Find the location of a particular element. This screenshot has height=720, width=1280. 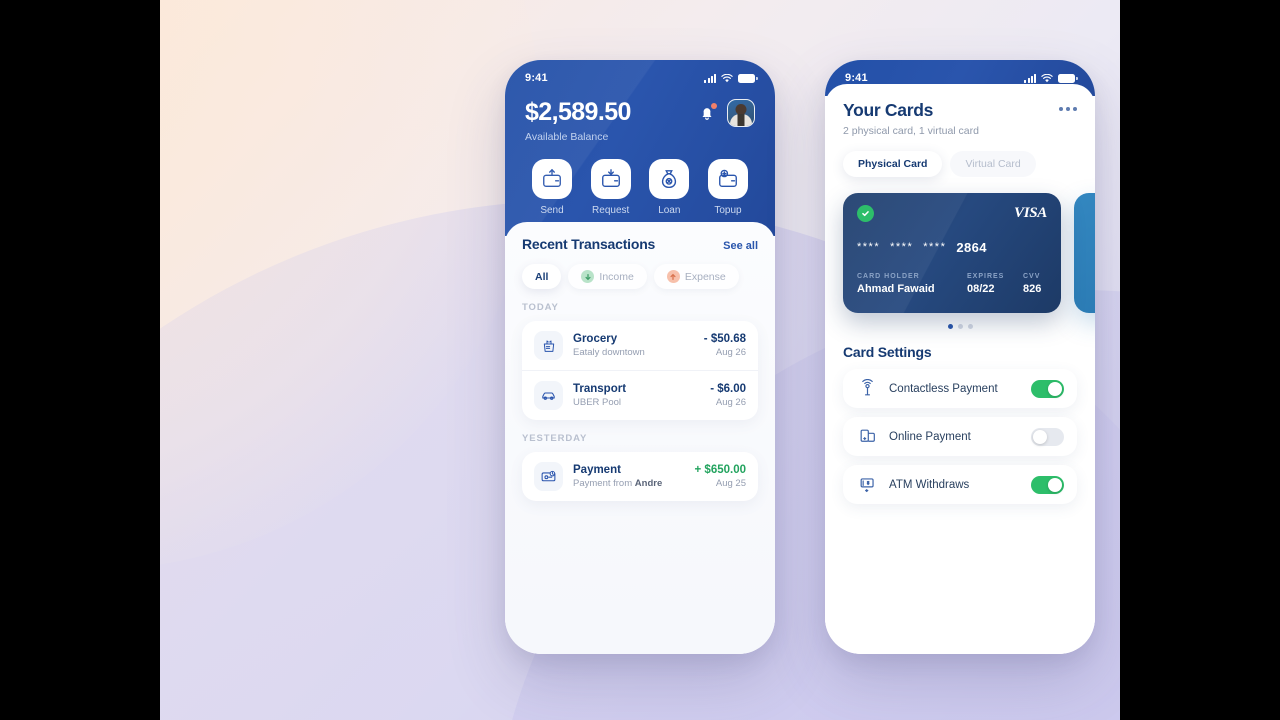

cash-withdraw-icon is located at coordinates (867, 484).